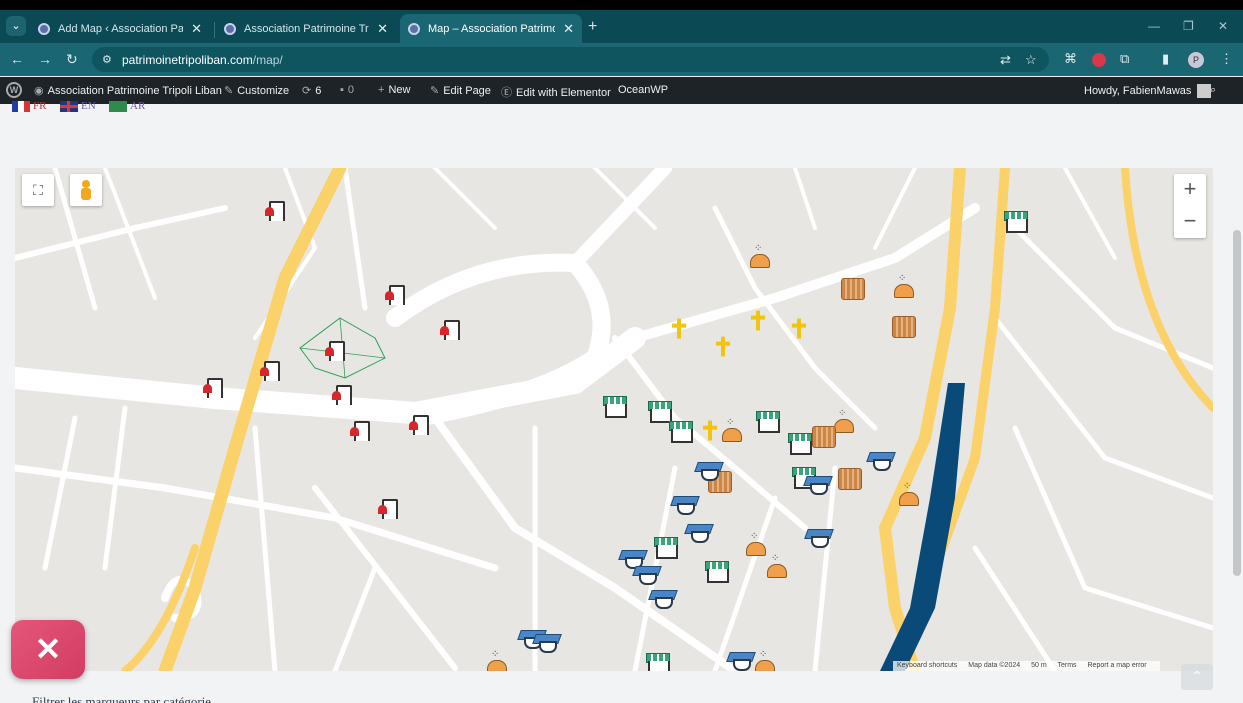 The width and height of the screenshot is (1243, 703). Describe the element at coordinates (128, 90) in the screenshot. I see `site-name-link: ◉ Association Patrimoine Tripoli Liban` at that location.